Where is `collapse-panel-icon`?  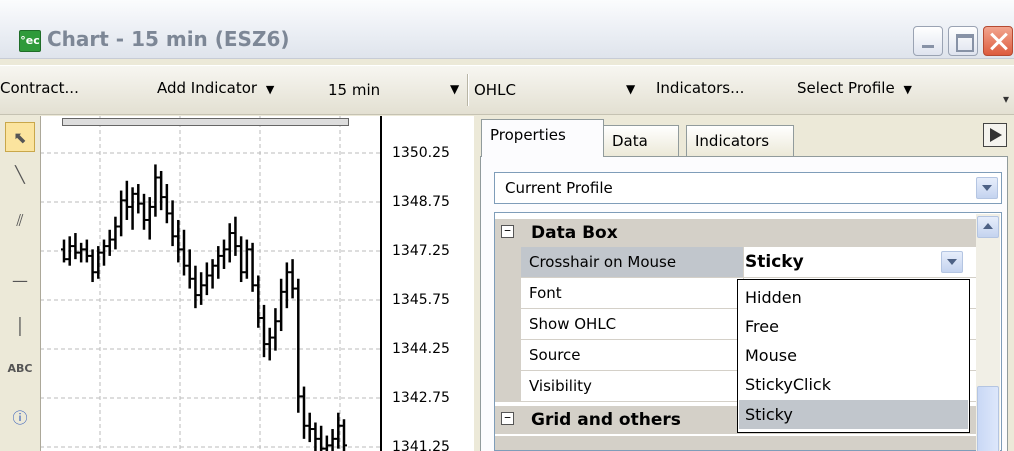 collapse-panel-icon is located at coordinates (995, 135).